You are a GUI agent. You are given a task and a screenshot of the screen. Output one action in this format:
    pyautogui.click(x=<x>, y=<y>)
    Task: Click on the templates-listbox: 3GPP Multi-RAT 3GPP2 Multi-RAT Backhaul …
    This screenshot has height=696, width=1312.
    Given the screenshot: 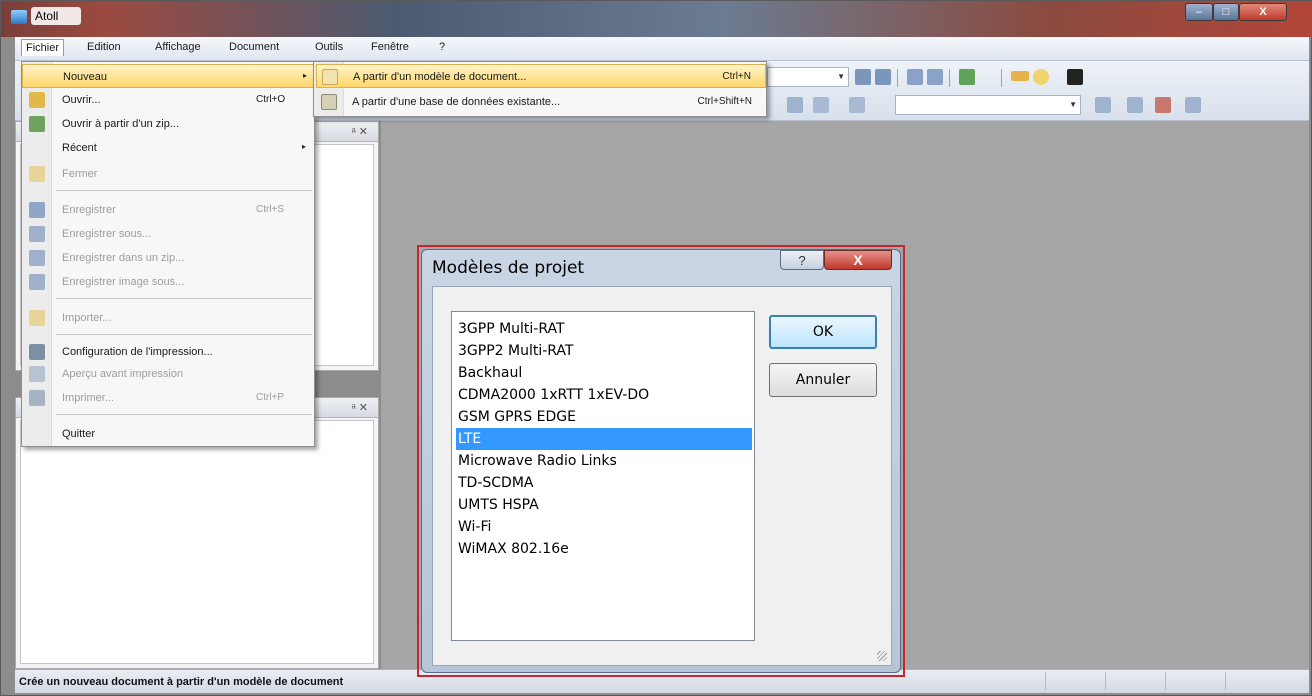 What is the action you would take?
    pyautogui.click(x=603, y=476)
    